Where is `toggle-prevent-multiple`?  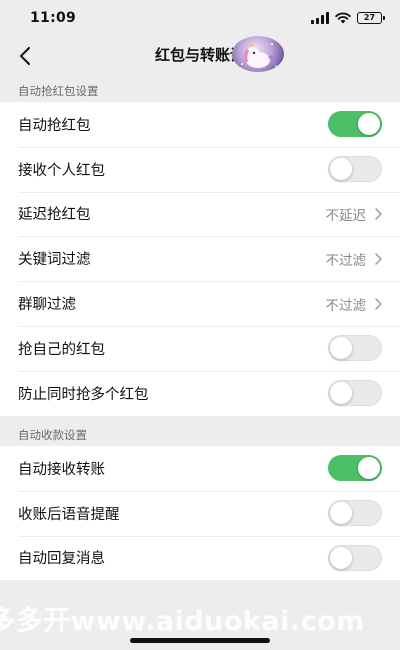
toggle-prevent-multiple is located at coordinates (355, 393).